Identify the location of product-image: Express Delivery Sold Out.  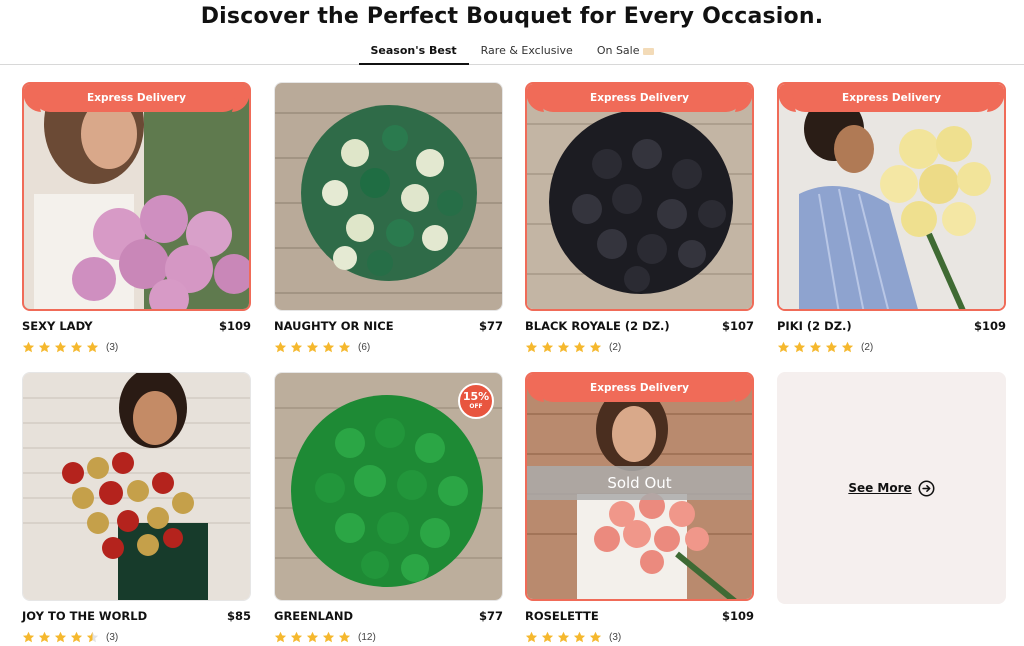
(639, 486).